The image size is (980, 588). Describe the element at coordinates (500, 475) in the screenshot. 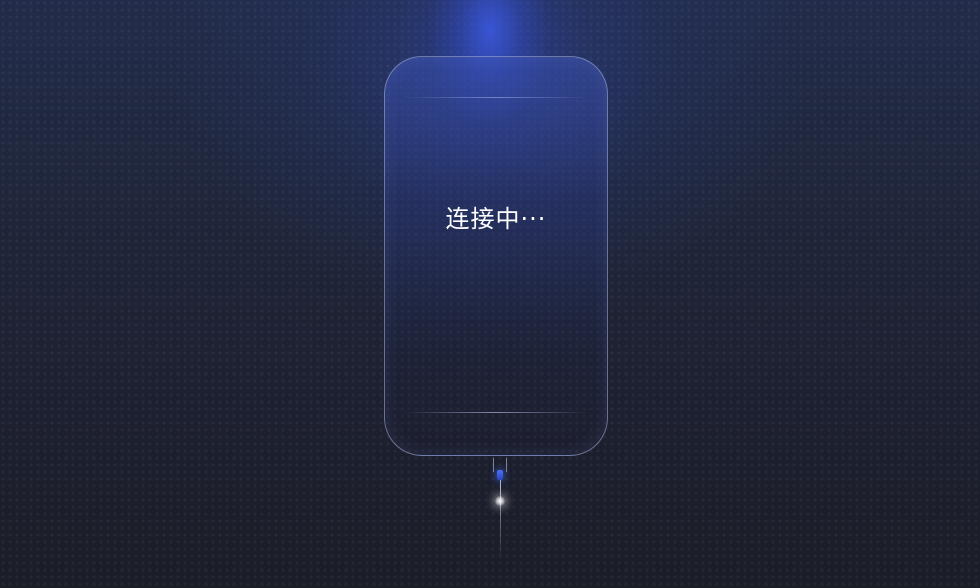

I see `cable-plug` at that location.